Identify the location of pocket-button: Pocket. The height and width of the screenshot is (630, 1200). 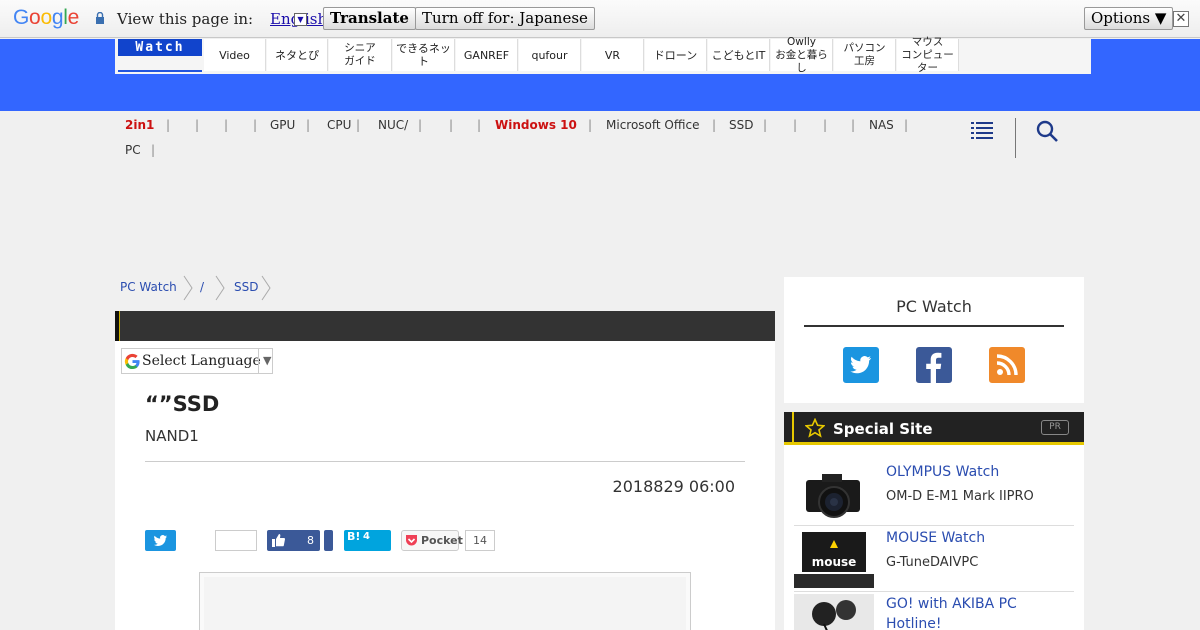
(432, 540).